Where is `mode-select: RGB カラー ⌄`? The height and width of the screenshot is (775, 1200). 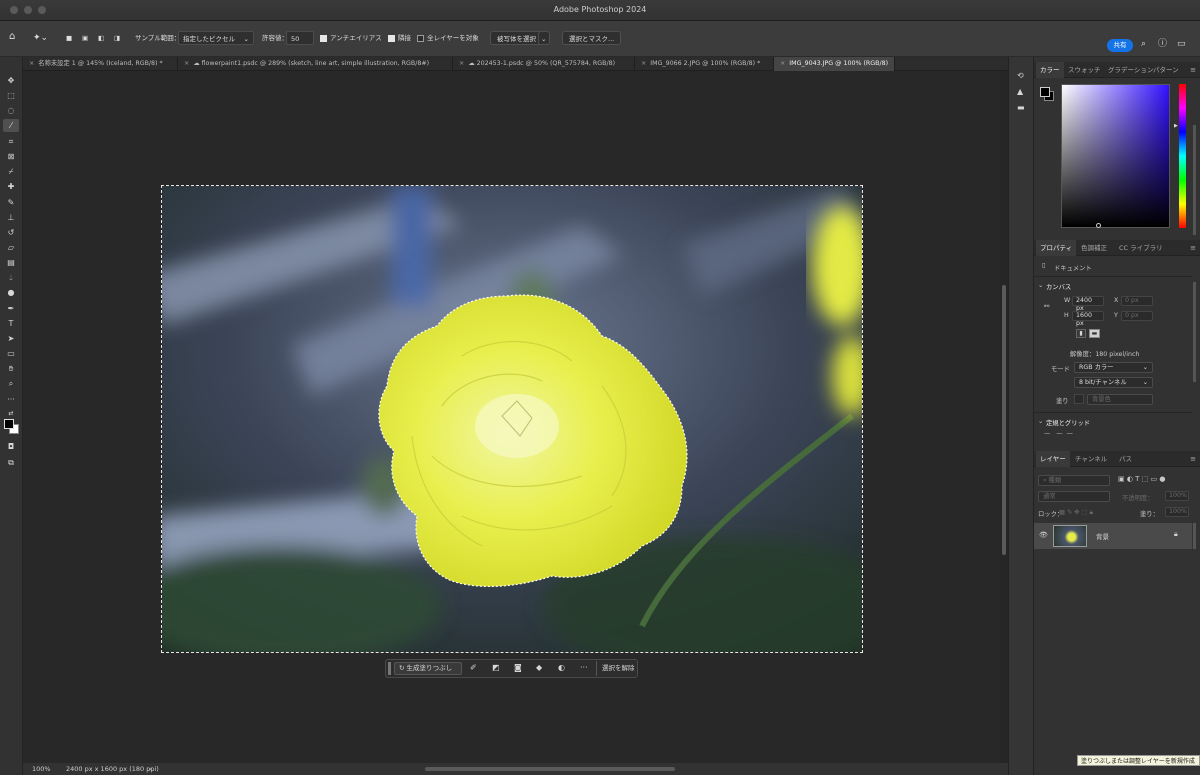 mode-select: RGB カラー ⌄ is located at coordinates (1113, 367).